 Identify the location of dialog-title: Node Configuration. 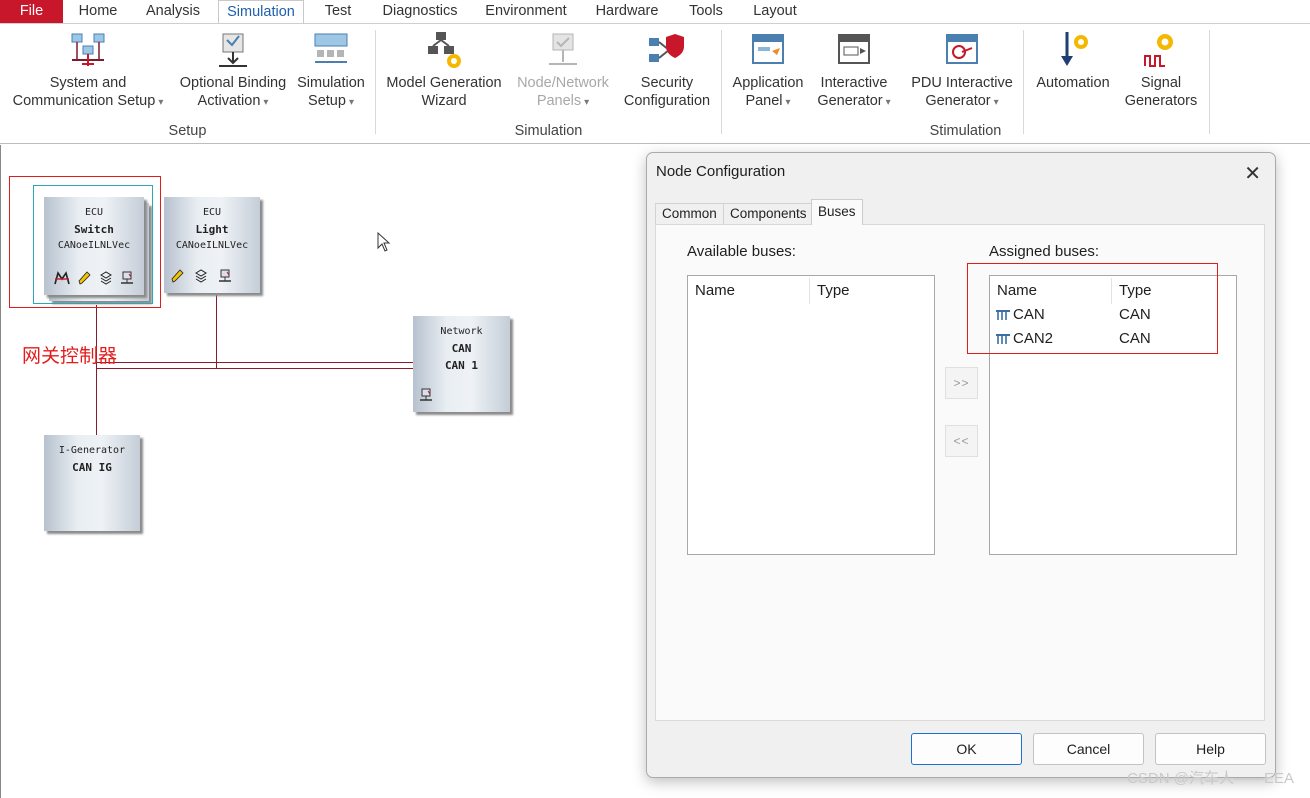
(721, 171).